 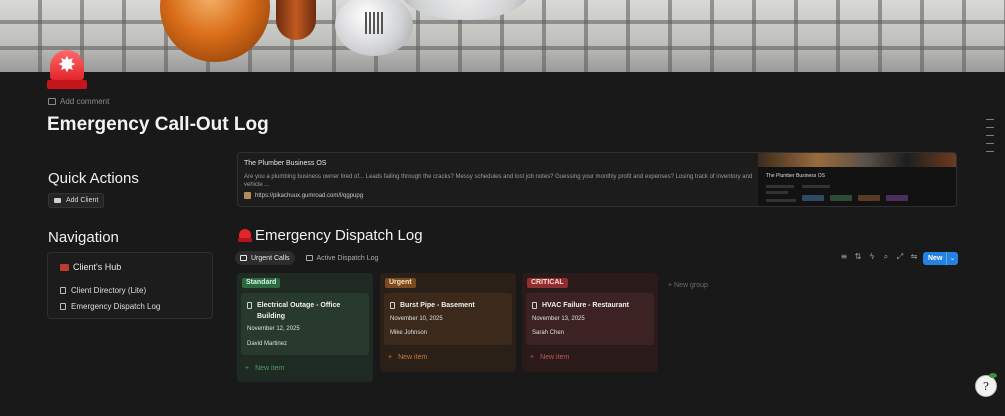 I want to click on quick-actions-heading: Quick Actions, so click(x=93, y=178).